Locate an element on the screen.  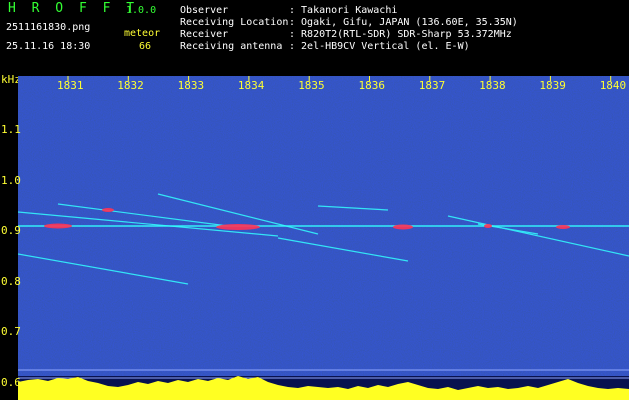
info-label-receiver: Receiver is located at coordinates (204, 34).